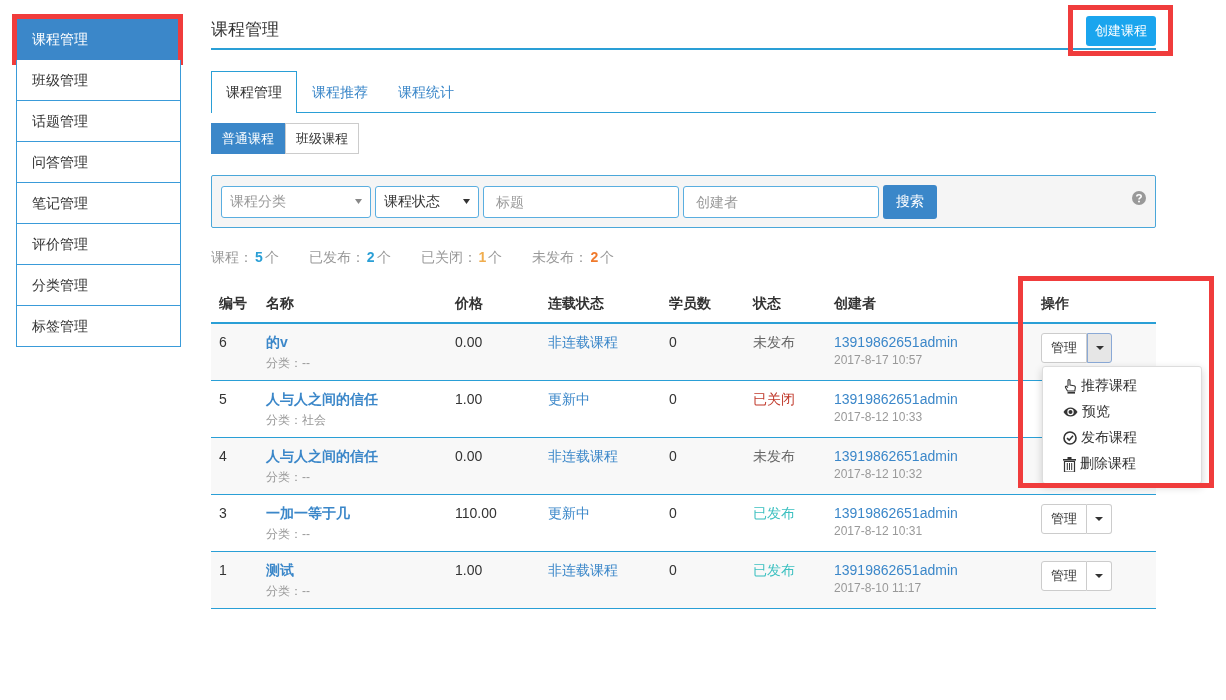 This screenshot has height=700, width=1226. I want to click on created-time: 2017-8-12 10:31, so click(878, 531).